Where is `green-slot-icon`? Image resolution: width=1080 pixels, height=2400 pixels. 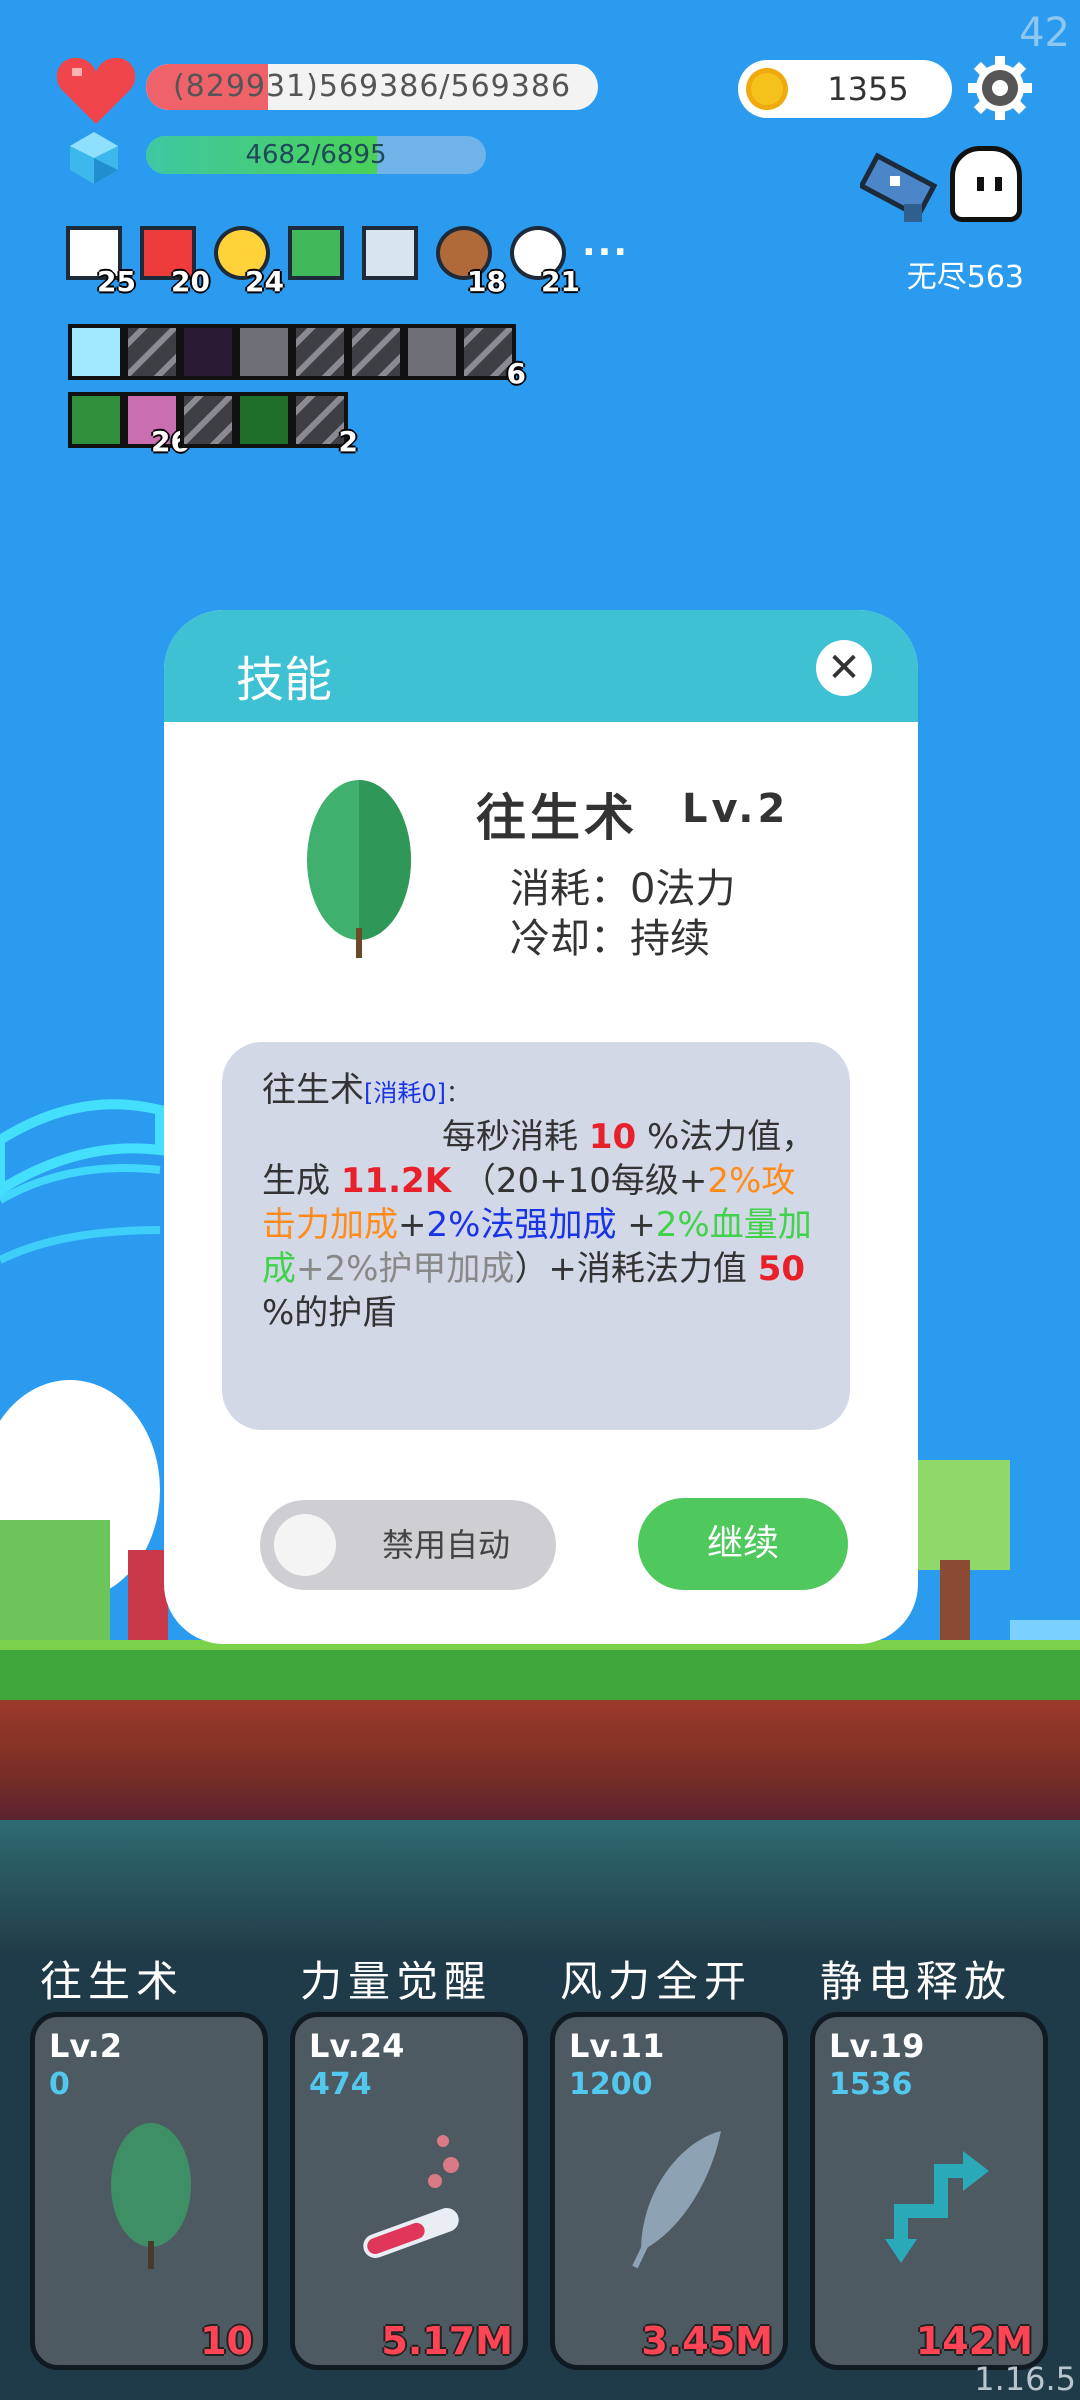 green-slot-icon is located at coordinates (264, 420).